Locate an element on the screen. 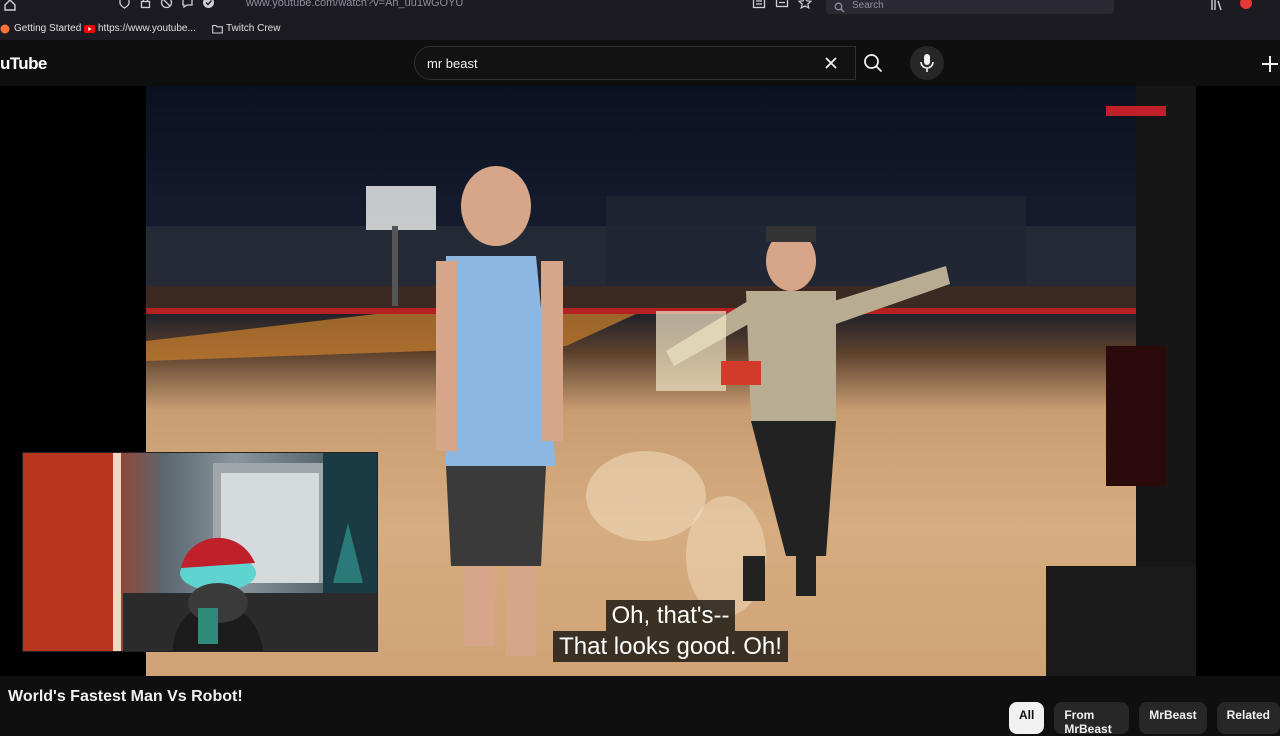  bookmark-label: Getting Started is located at coordinates (48, 28).